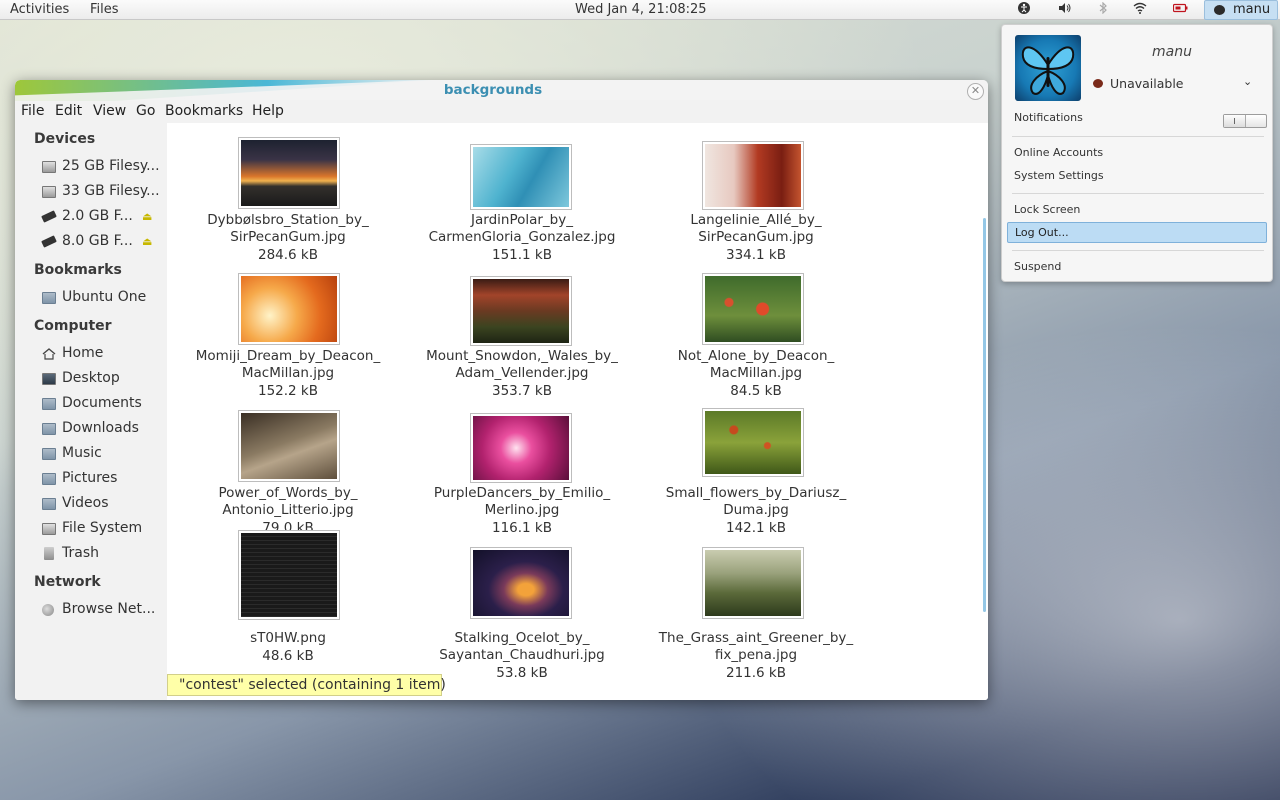 Image resolution: width=1280 pixels, height=800 pixels. What do you see at coordinates (49, 379) in the screenshot?
I see `desktop-icon` at bounding box center [49, 379].